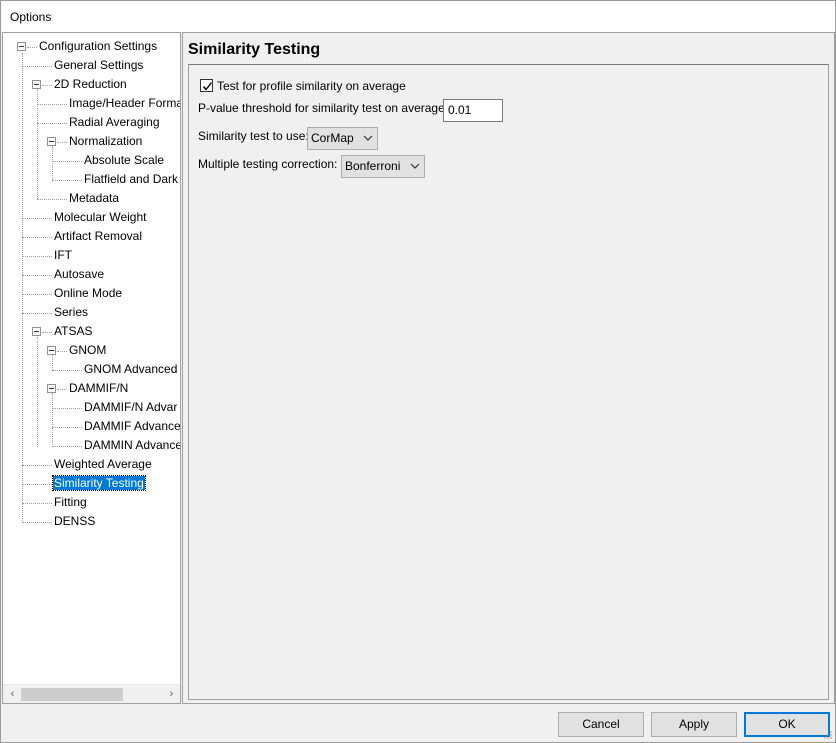  I want to click on scroll-right-icon: ›, so click(171, 694).